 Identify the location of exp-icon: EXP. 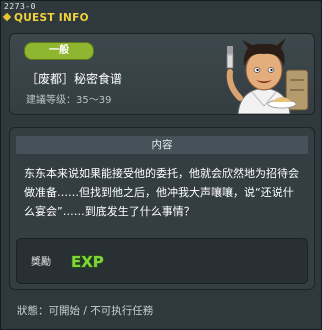
(89, 260).